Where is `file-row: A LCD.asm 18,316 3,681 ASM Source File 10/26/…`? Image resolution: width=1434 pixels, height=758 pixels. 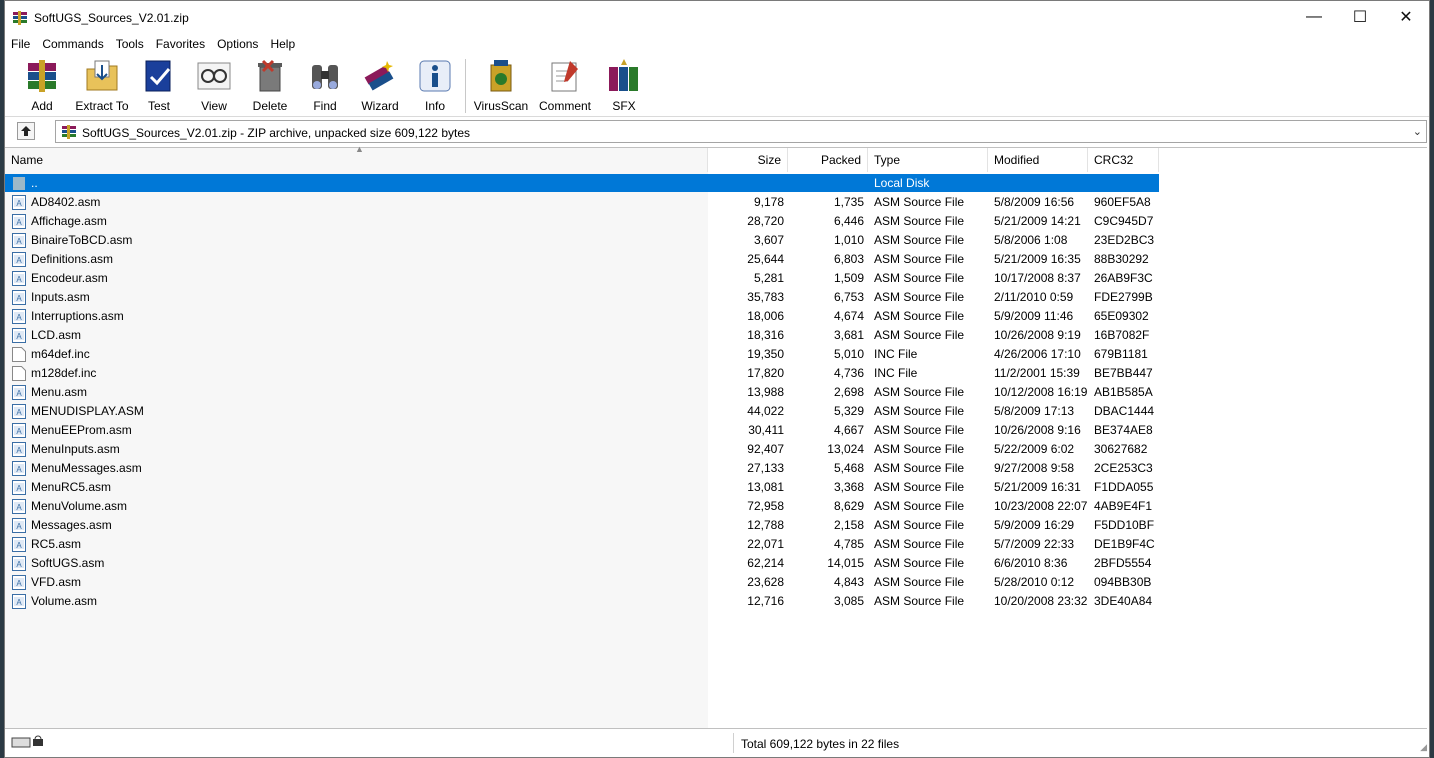
file-row: A LCD.asm 18,316 3,681 ASM Source File 10/26/… is located at coordinates (582, 335).